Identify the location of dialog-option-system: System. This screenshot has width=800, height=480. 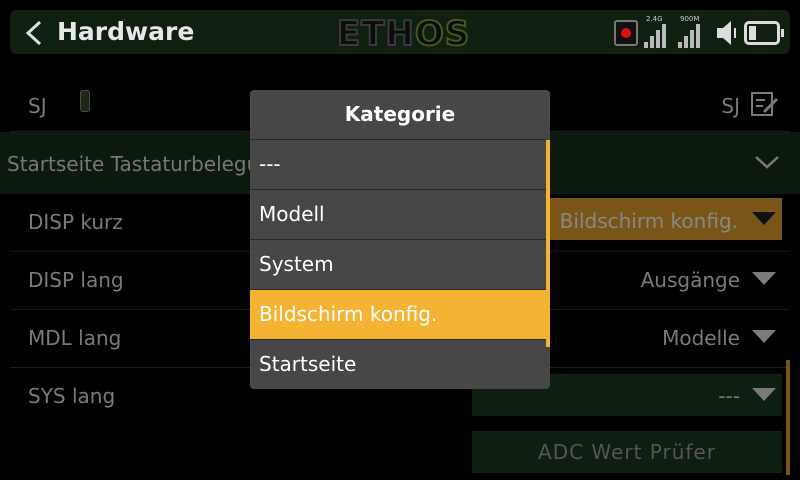
(398, 264).